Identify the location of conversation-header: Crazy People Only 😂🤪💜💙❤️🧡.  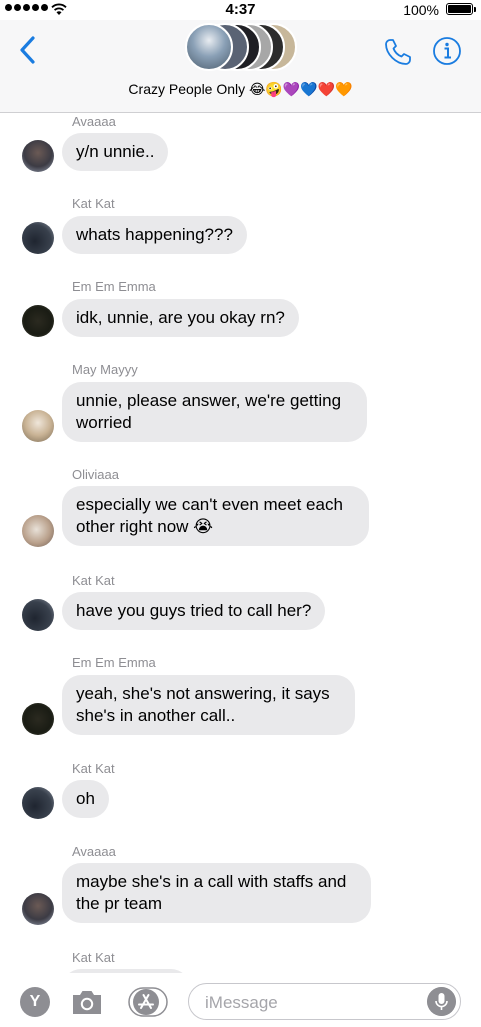
(240, 66).